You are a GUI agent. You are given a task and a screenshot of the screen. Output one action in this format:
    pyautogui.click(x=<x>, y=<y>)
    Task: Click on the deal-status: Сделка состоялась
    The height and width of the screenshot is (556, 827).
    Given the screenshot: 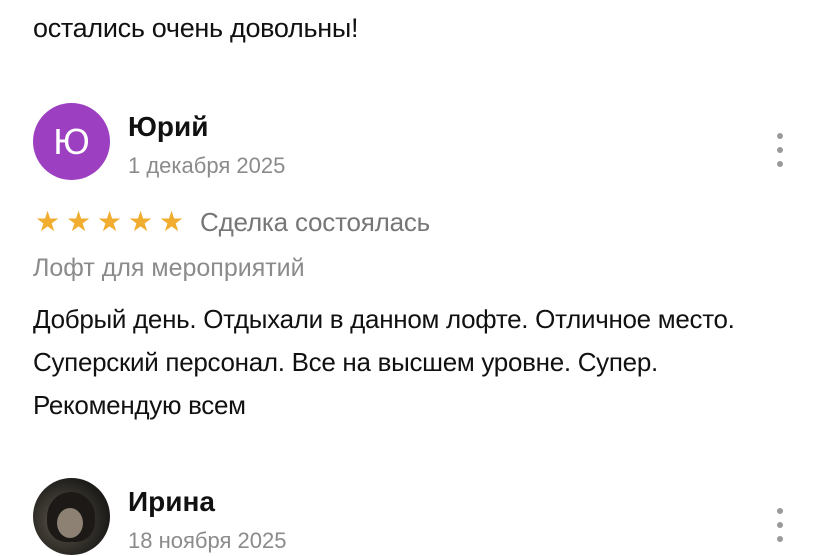 What is the action you would take?
    pyautogui.click(x=315, y=221)
    